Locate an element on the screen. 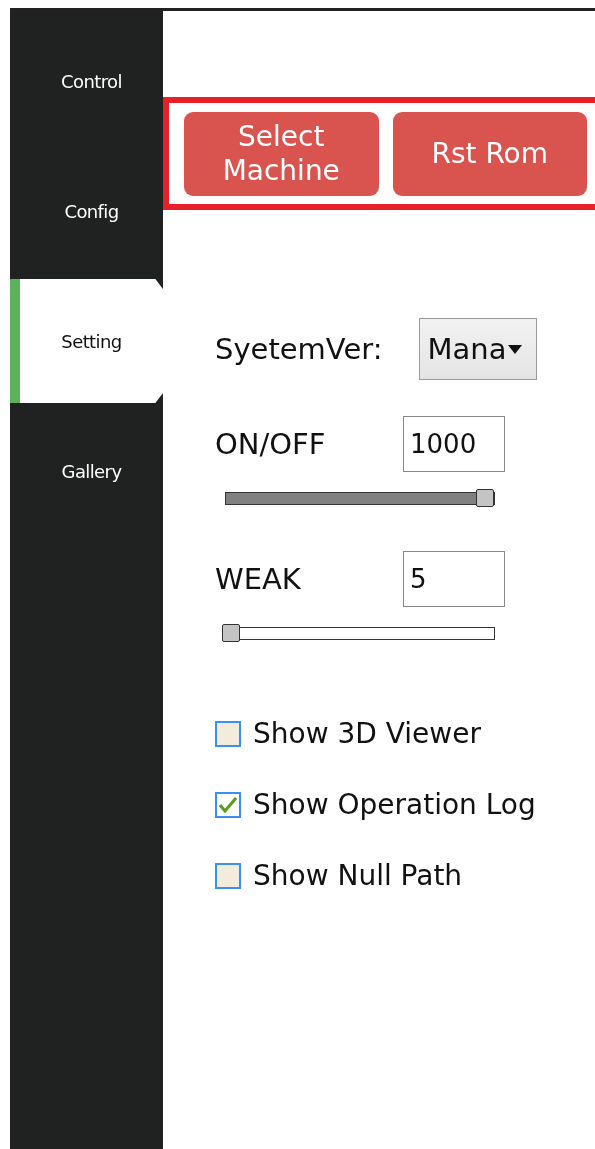 This screenshot has width=595, height=1149. checkbox-label: Show Operation Log is located at coordinates (394, 804).